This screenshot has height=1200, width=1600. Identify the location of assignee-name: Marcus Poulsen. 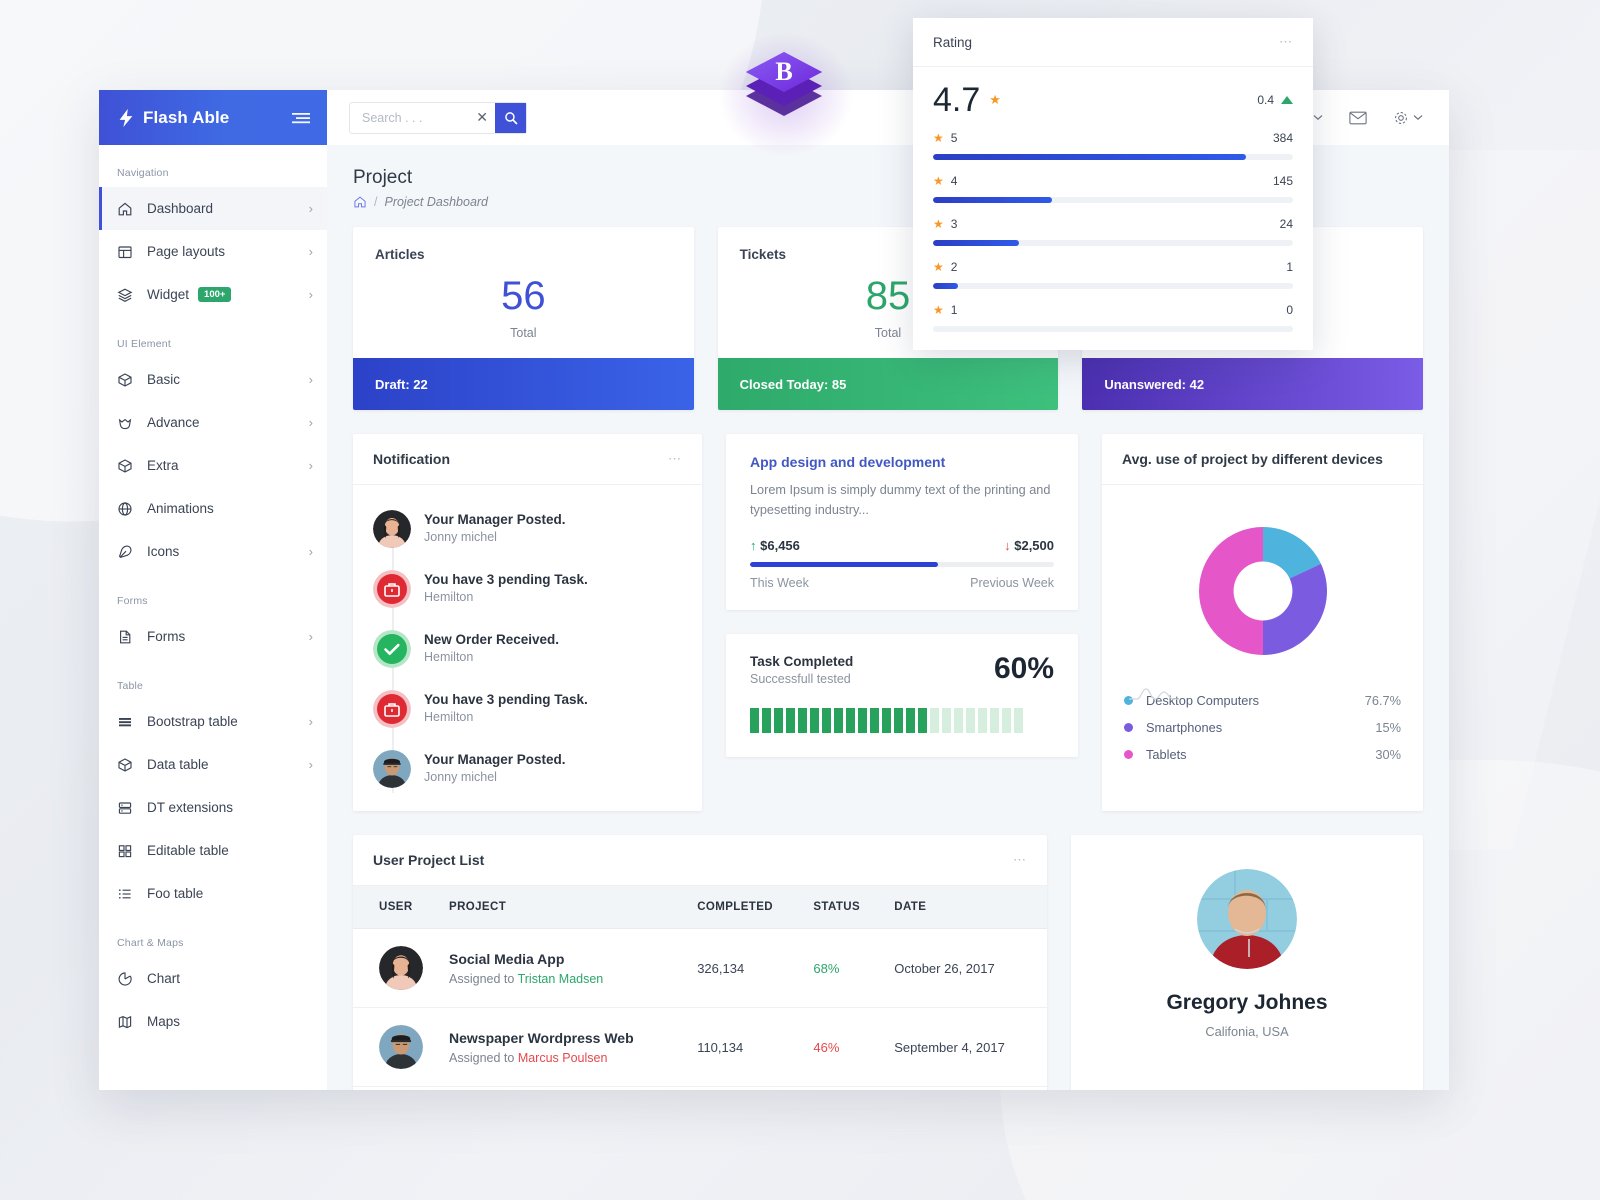
(563, 1058).